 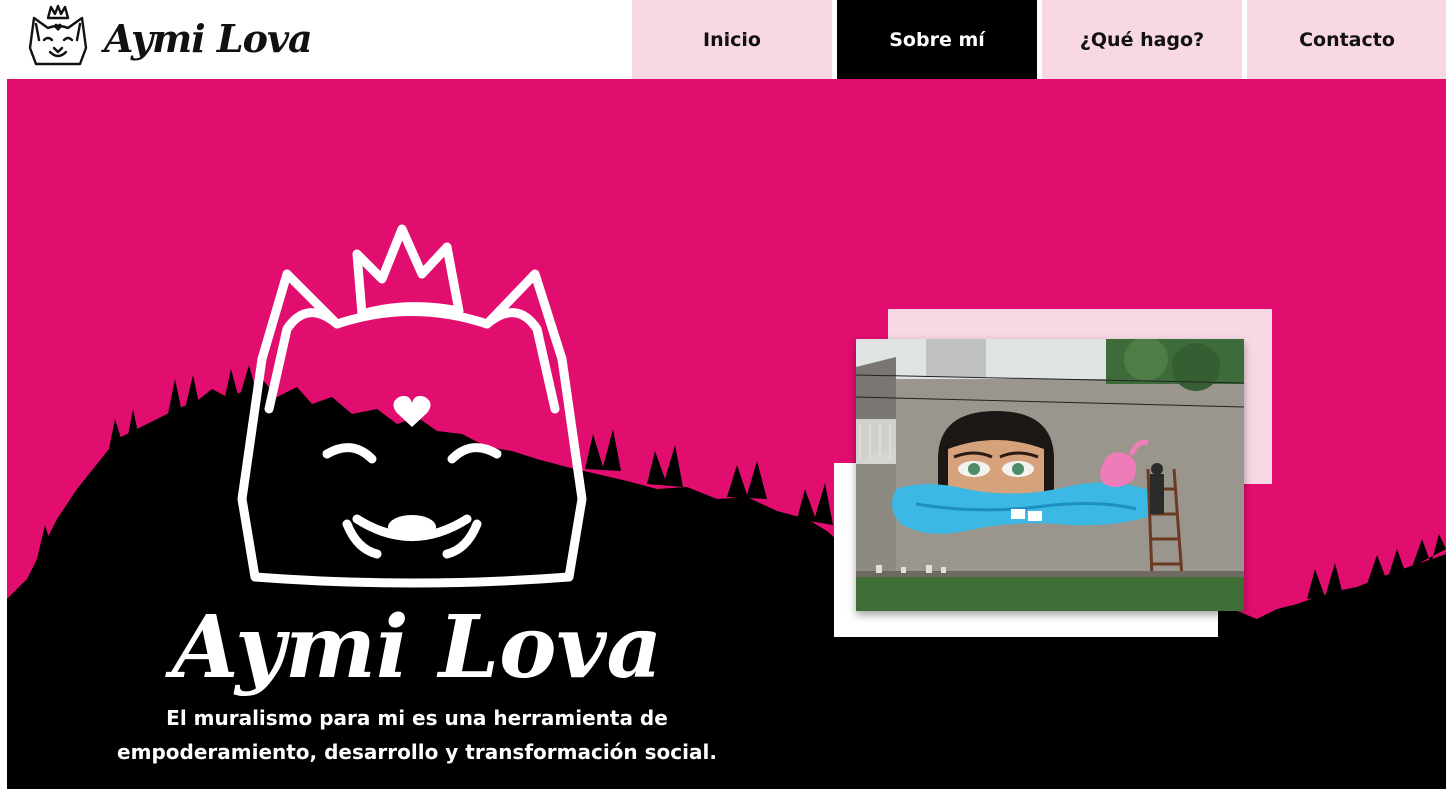 What do you see at coordinates (208, 38) in the screenshot?
I see `brand-name: Aymi Lova` at bounding box center [208, 38].